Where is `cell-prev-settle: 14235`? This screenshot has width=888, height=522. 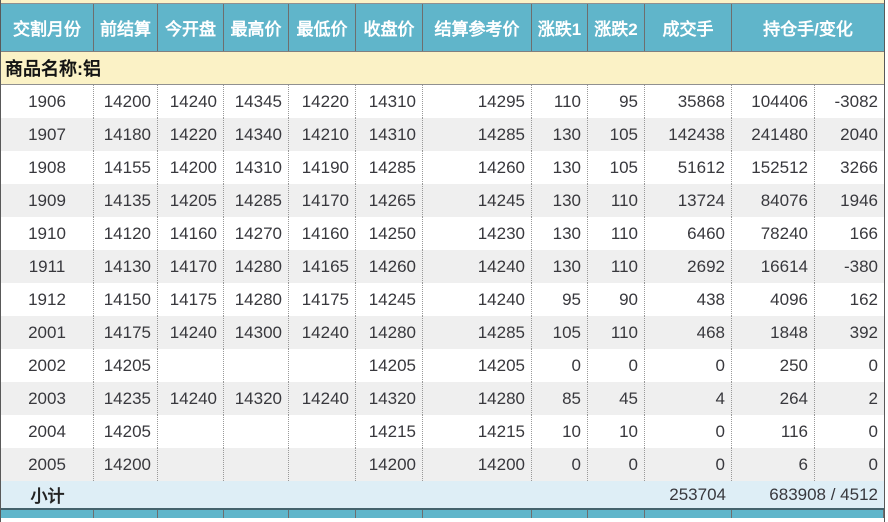
cell-prev-settle: 14235 is located at coordinates (126, 398).